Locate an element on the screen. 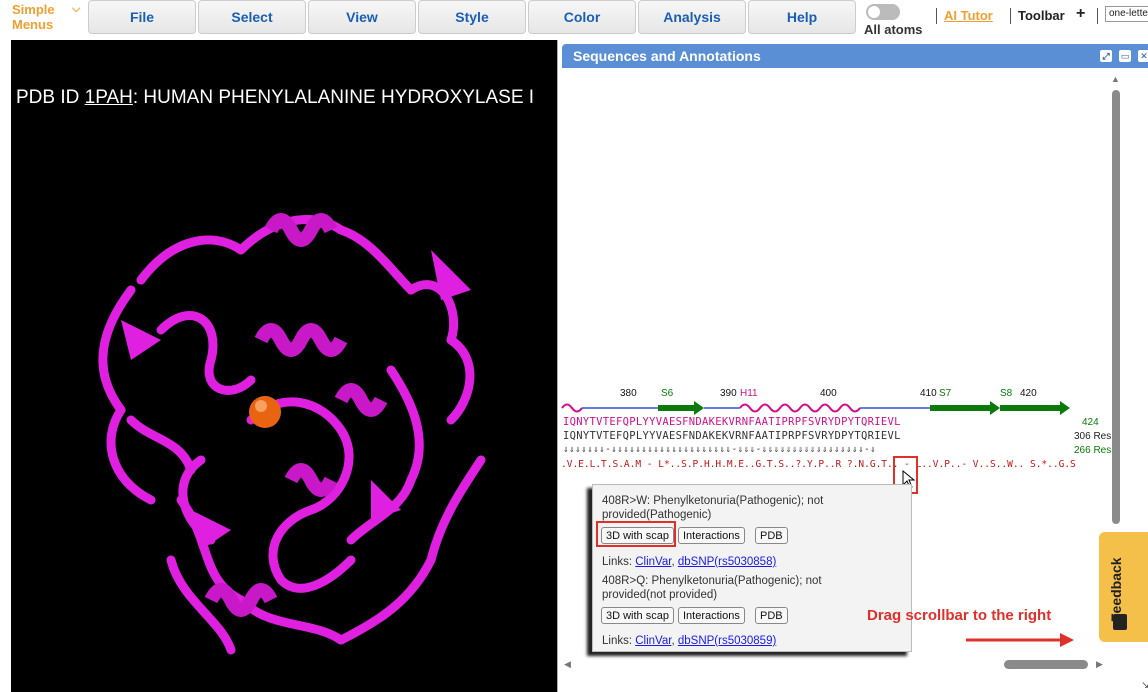  toolbar-label: Toolbar is located at coordinates (1041, 15).